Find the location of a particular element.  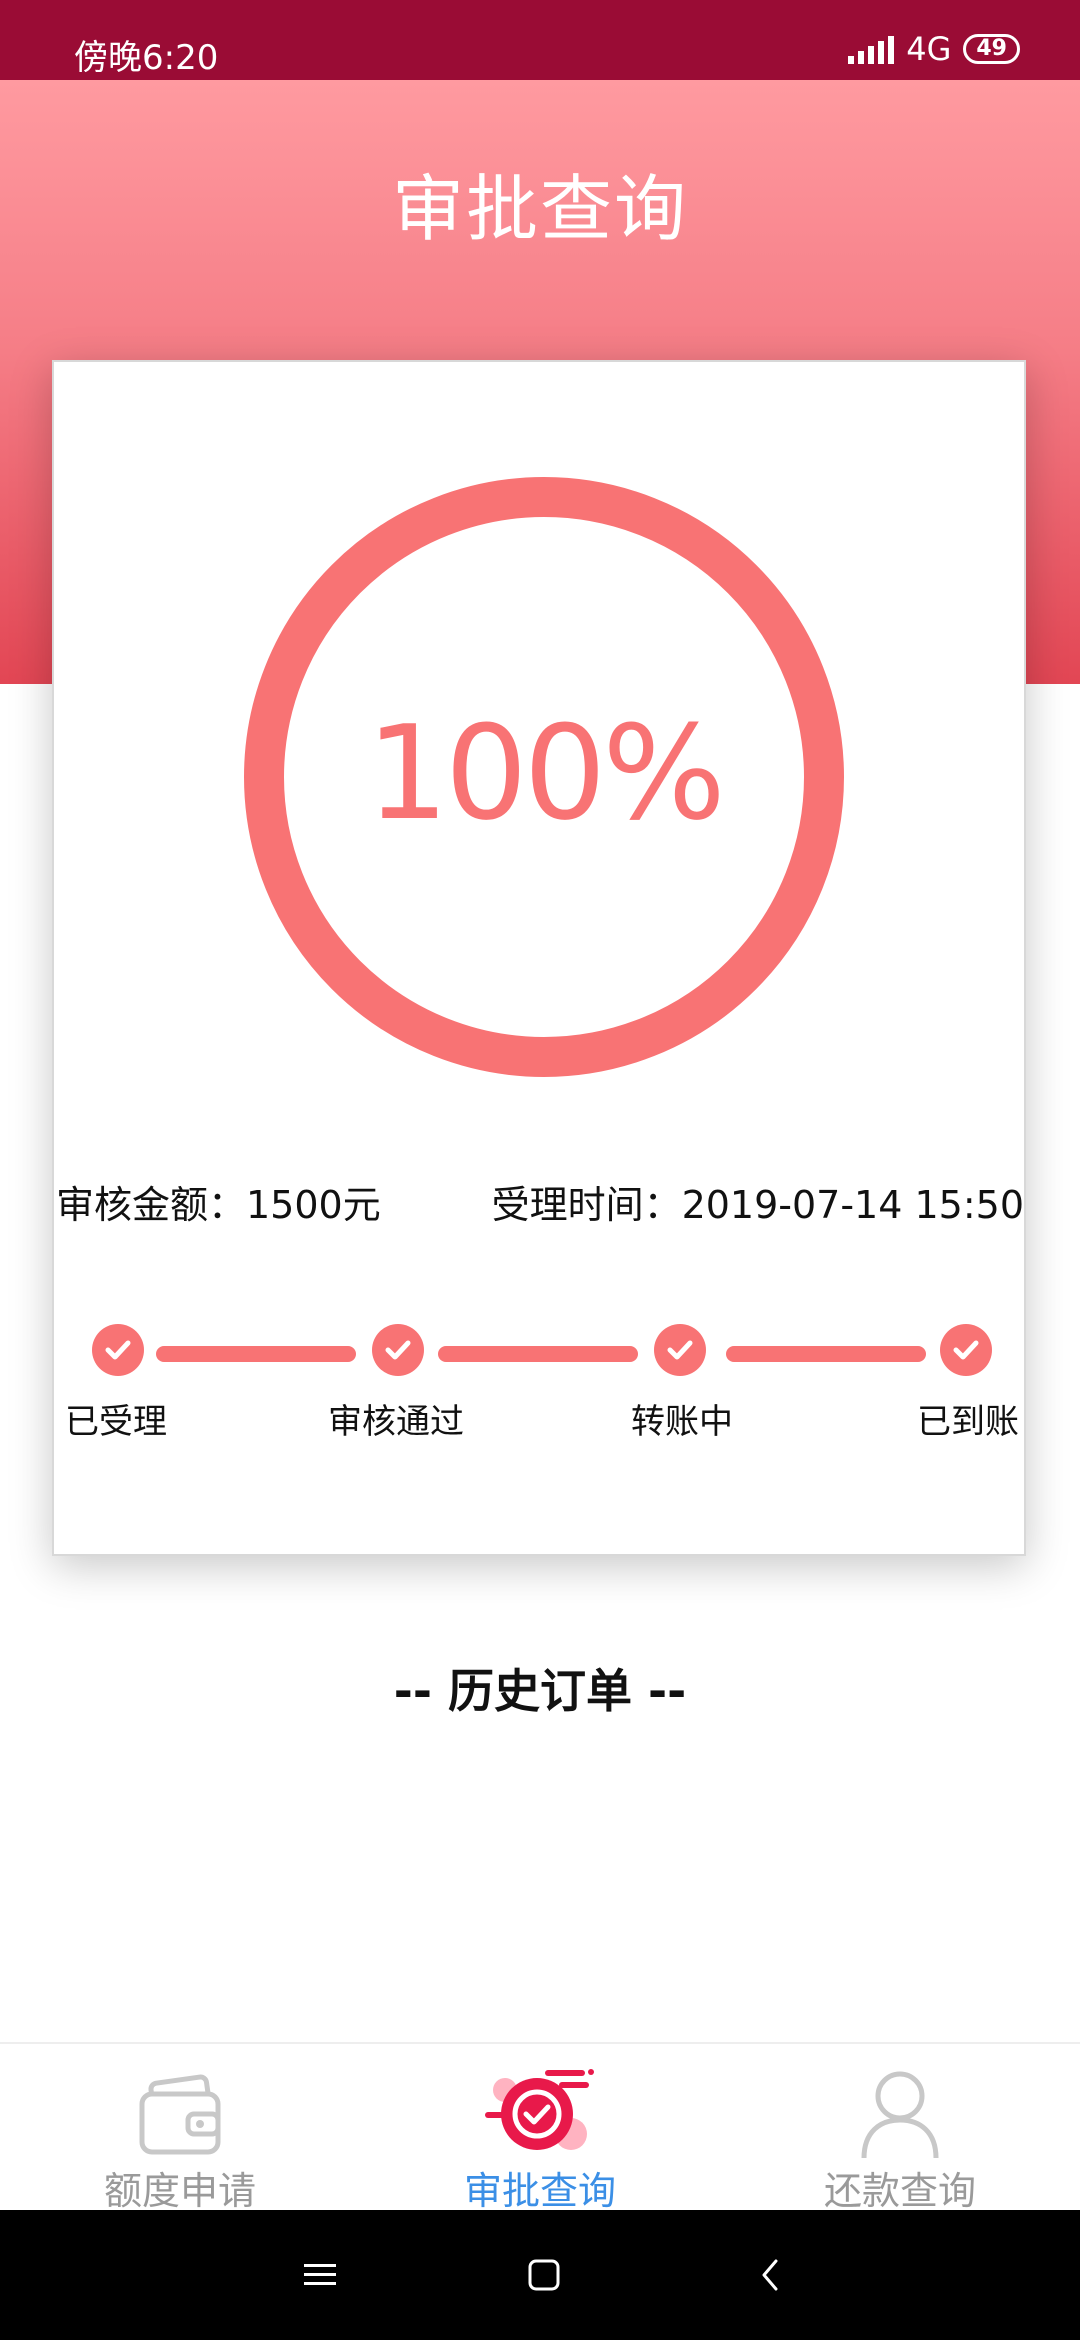

tab-label-quota-apply: 额度申请 is located at coordinates (179, 2191).